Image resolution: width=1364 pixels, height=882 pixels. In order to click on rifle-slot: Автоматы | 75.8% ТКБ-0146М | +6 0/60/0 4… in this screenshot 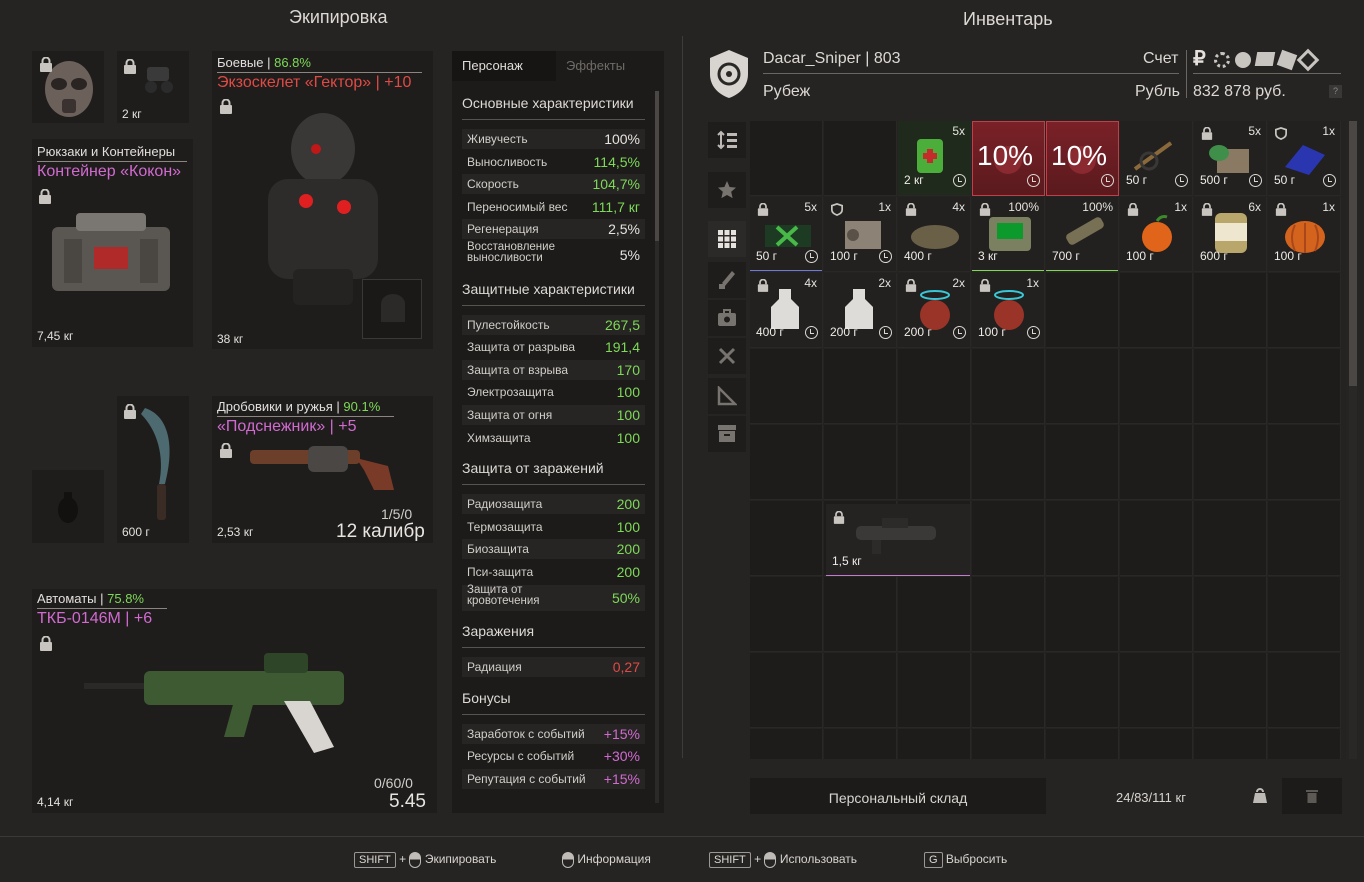, I will do `click(234, 701)`.